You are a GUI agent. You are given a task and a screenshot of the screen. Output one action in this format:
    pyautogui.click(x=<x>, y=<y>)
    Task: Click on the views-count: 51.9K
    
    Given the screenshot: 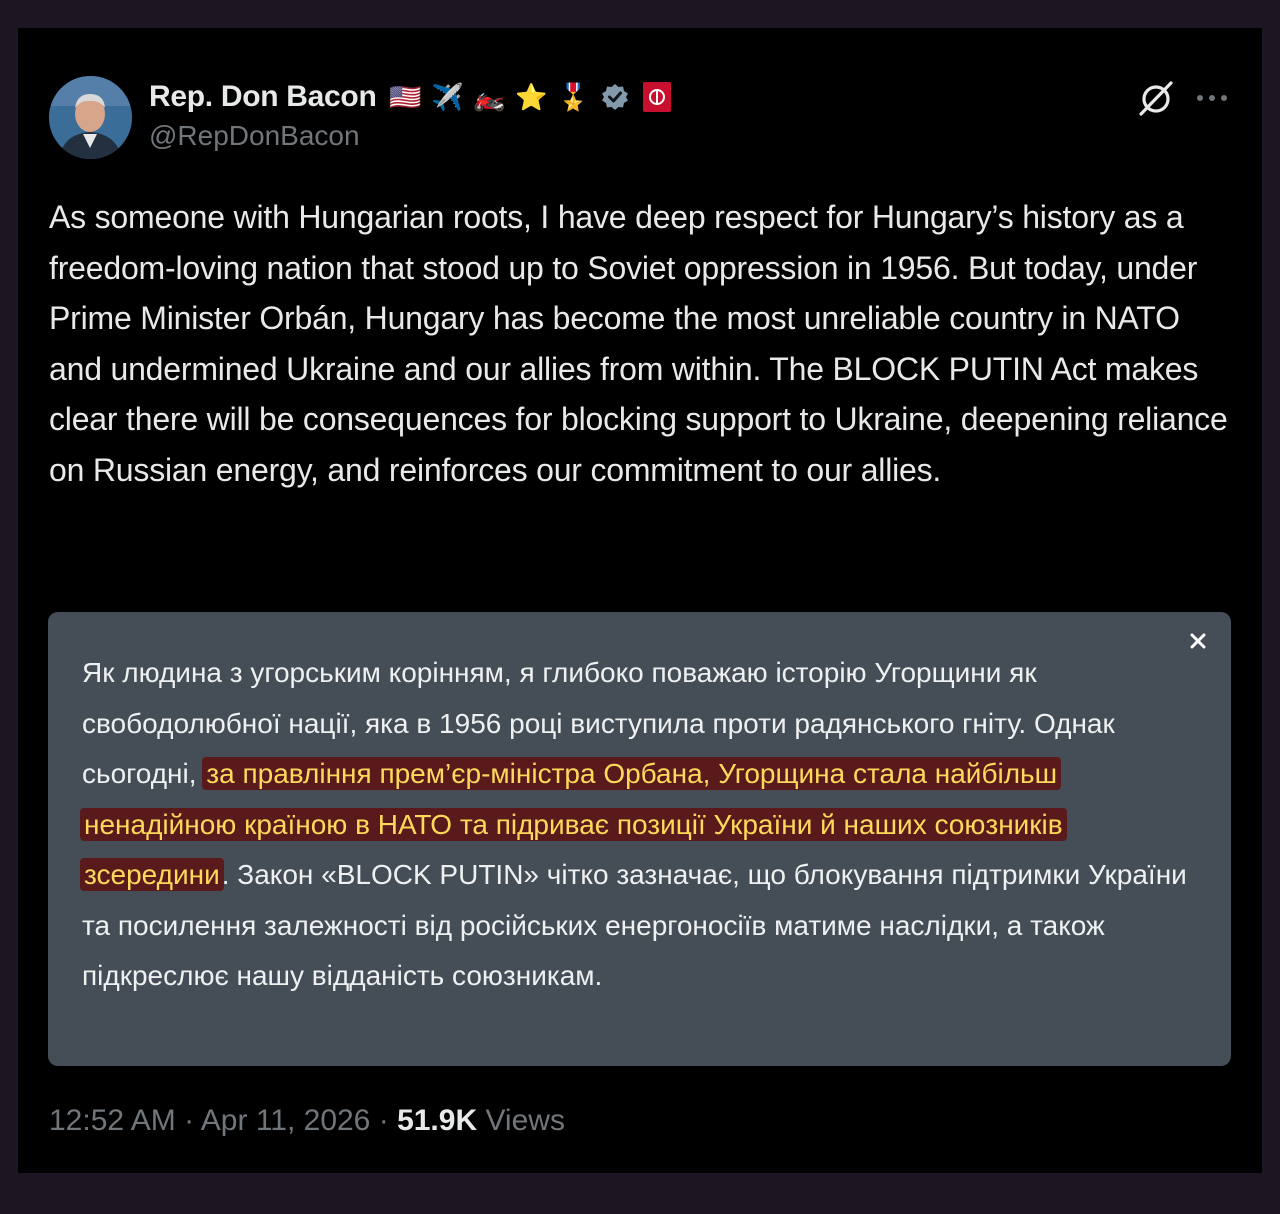 What is the action you would take?
    pyautogui.click(x=437, y=1120)
    